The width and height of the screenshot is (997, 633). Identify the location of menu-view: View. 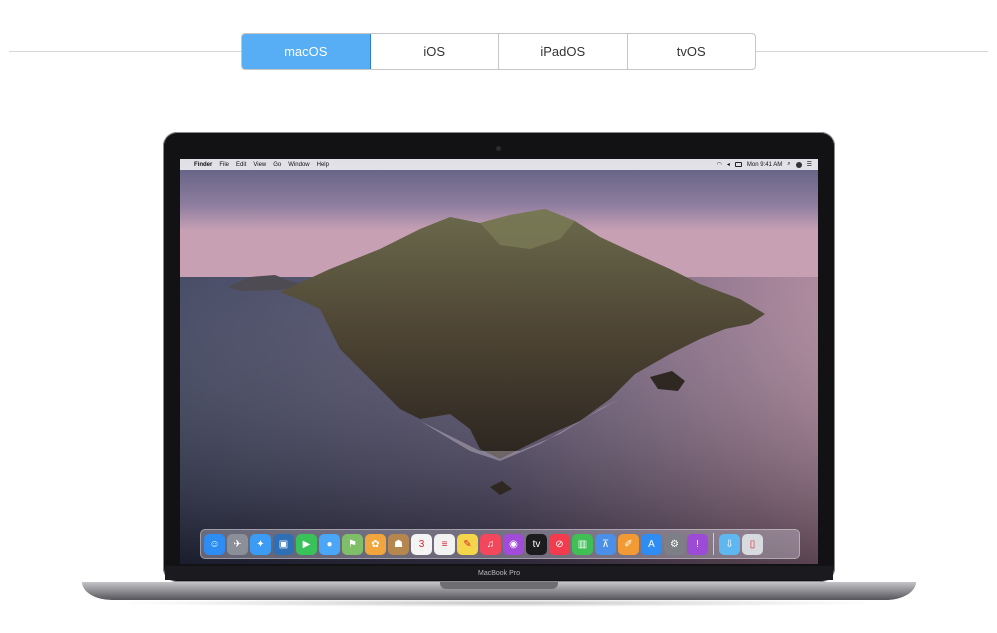
(259, 165).